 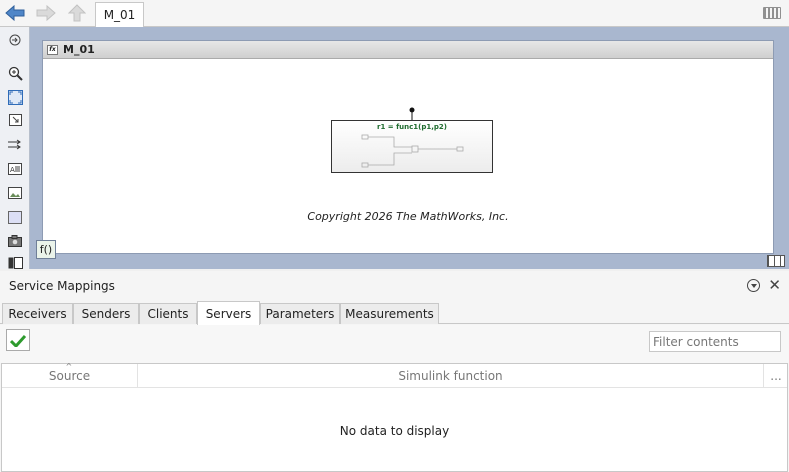 I want to click on forward-button, so click(x=46, y=13).